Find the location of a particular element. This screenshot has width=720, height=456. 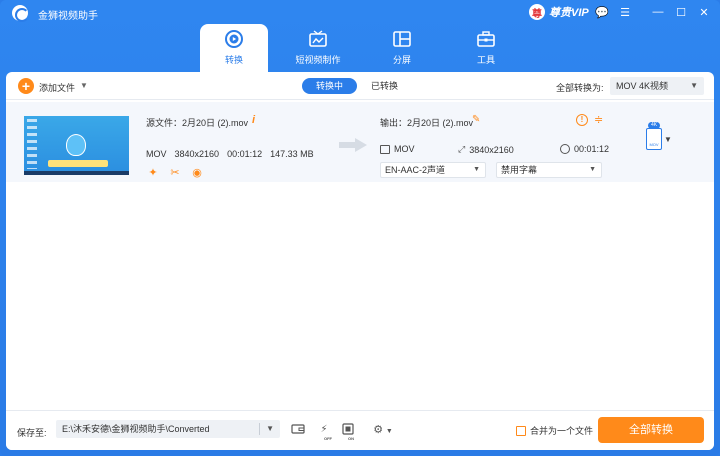

tab-label: 转换 is located at coordinates (233, 60).